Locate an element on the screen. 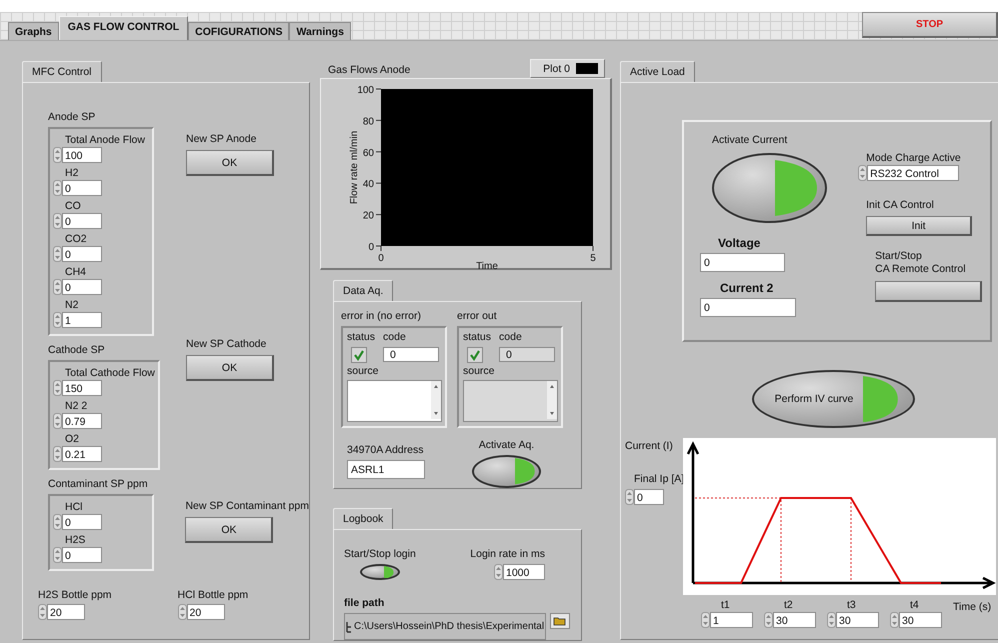  path-icon is located at coordinates (349, 626).